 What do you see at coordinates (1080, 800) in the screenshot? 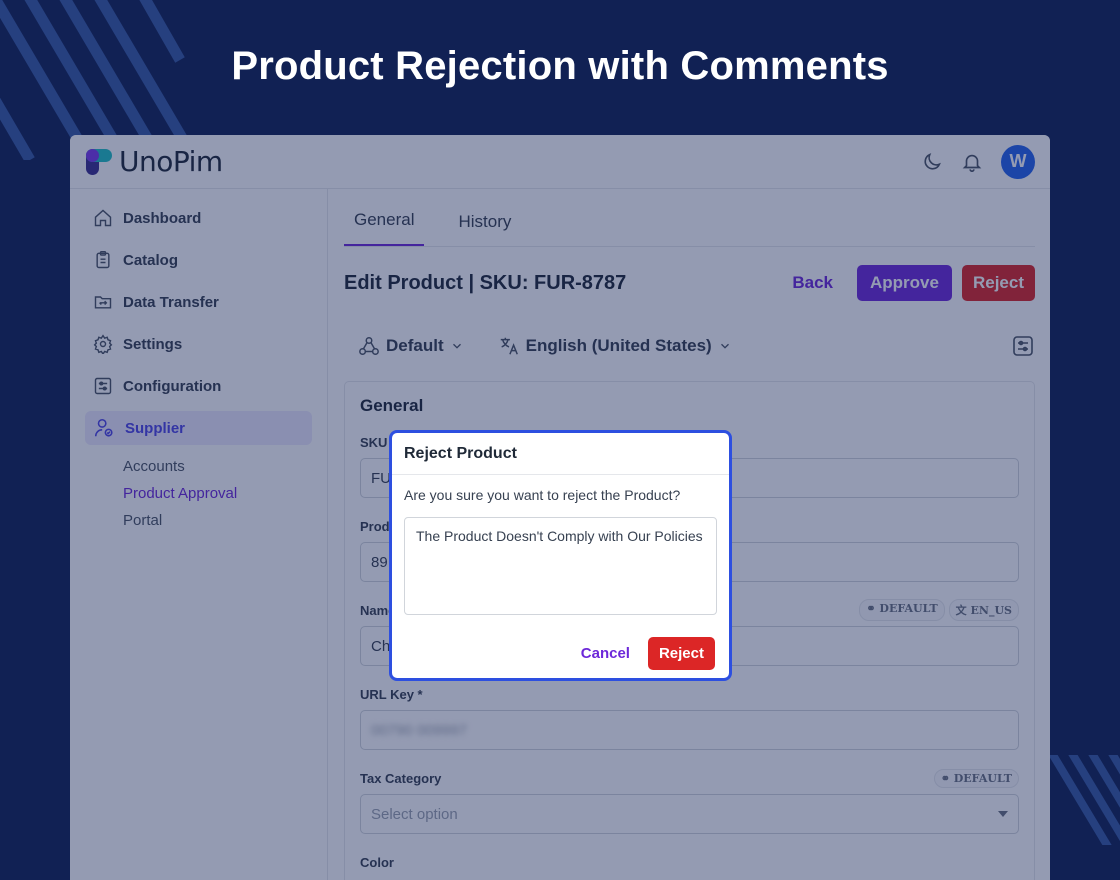
I see `decorative-stripes-bottom-right` at bounding box center [1080, 800].